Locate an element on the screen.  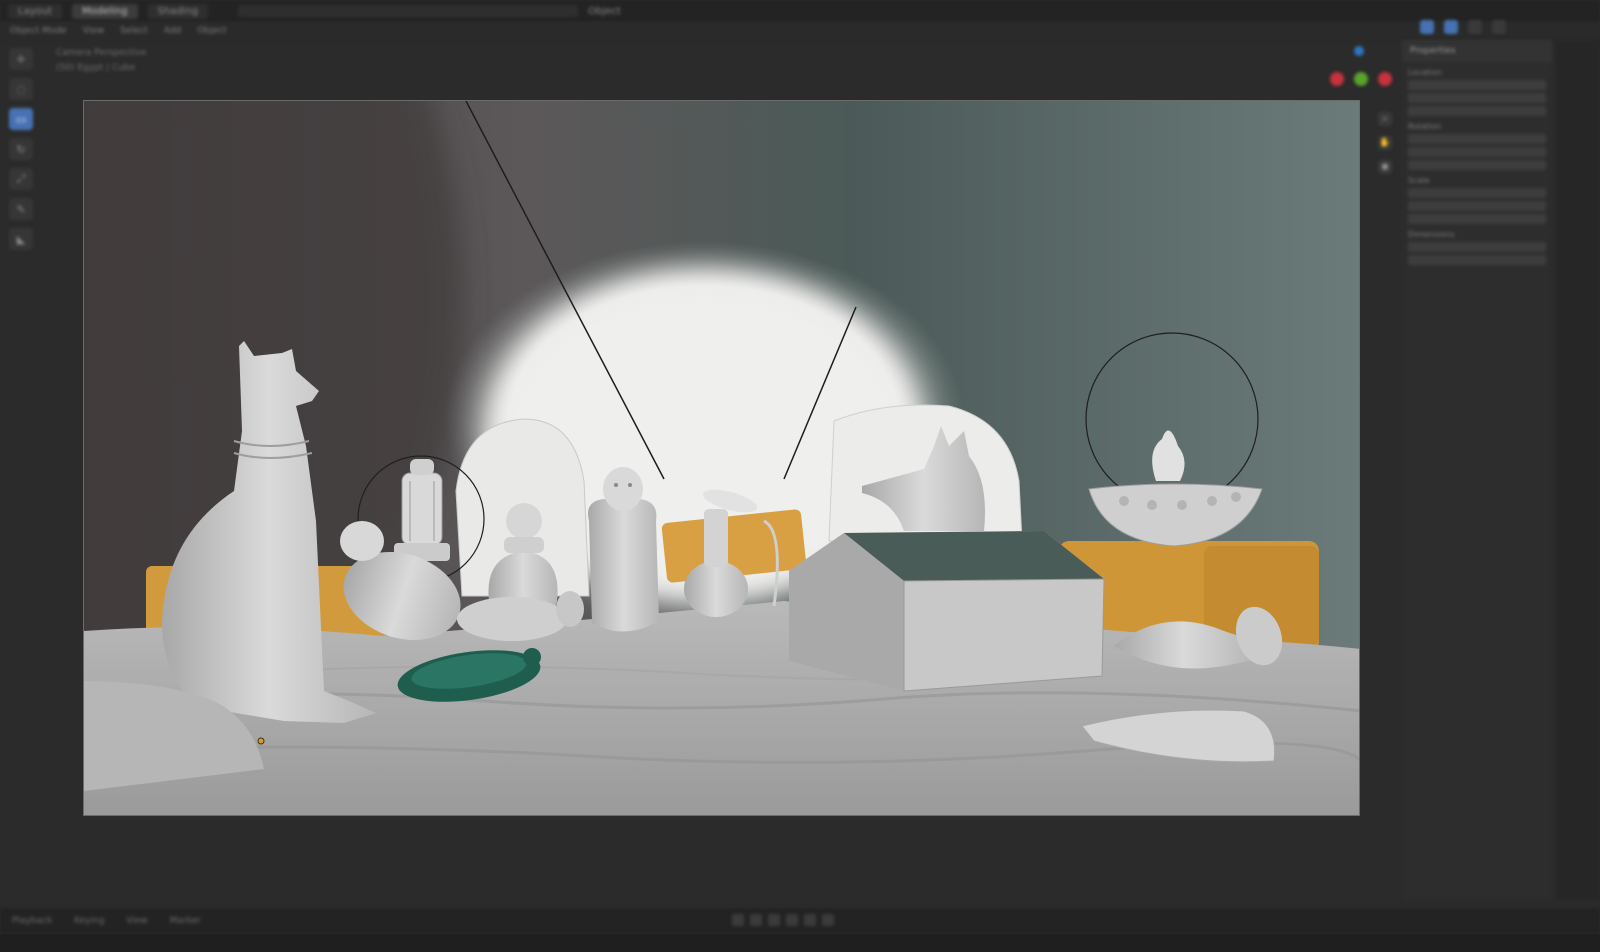
header-item-select: Select is located at coordinates (134, 31).